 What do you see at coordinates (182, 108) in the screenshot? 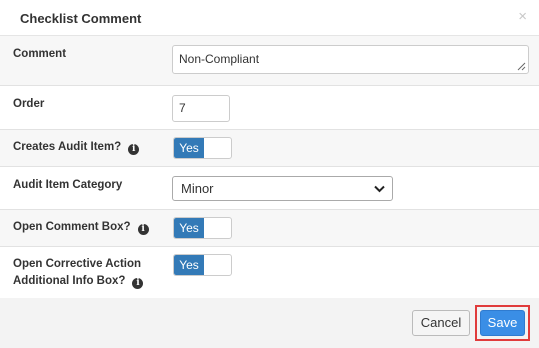
I see `order-value: 7` at bounding box center [182, 108].